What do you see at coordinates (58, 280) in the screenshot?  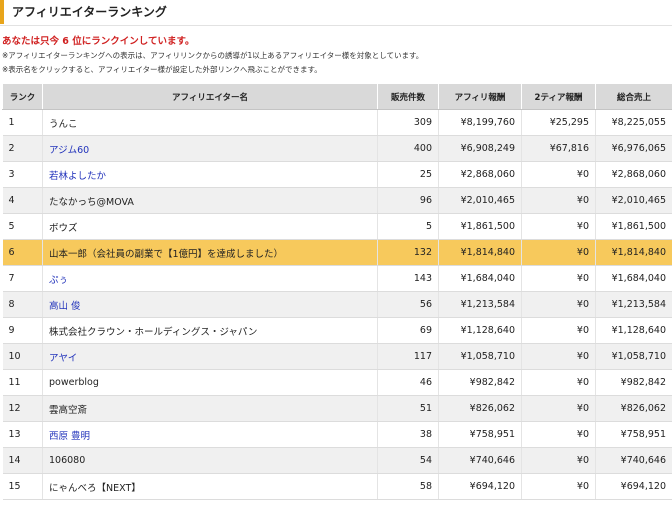 I see `affiliator-name-link: ぷぅ` at bounding box center [58, 280].